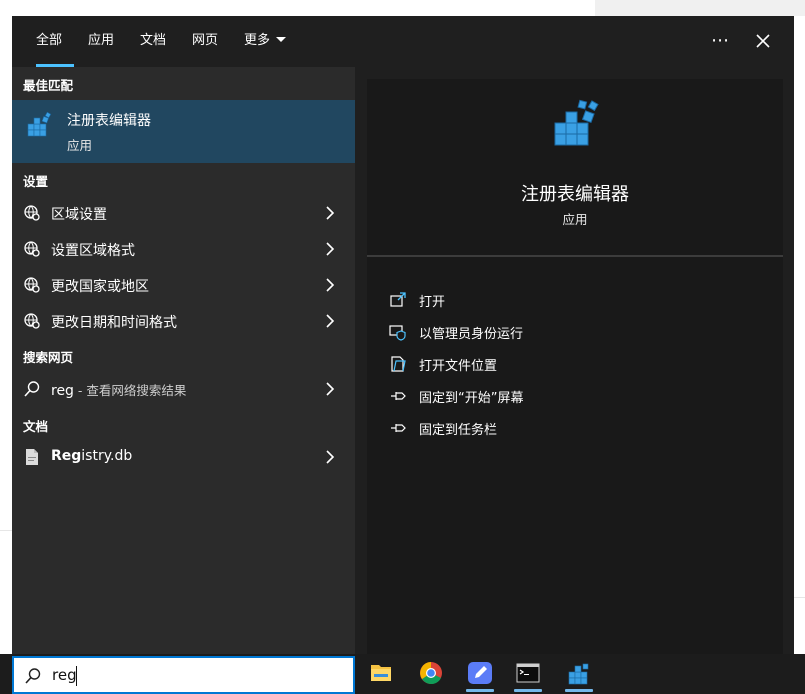 The width and height of the screenshot is (805, 694). Describe the element at coordinates (109, 121) in the screenshot. I see `best-match-name: 注册表编辑器` at that location.